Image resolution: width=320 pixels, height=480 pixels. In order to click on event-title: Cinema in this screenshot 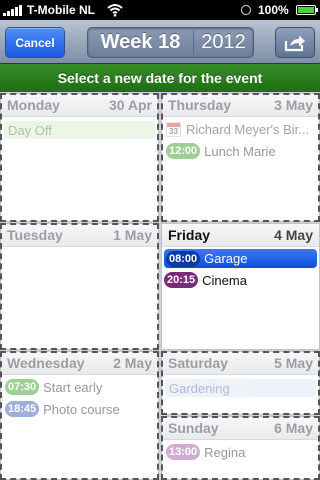, I will do `click(224, 280)`.